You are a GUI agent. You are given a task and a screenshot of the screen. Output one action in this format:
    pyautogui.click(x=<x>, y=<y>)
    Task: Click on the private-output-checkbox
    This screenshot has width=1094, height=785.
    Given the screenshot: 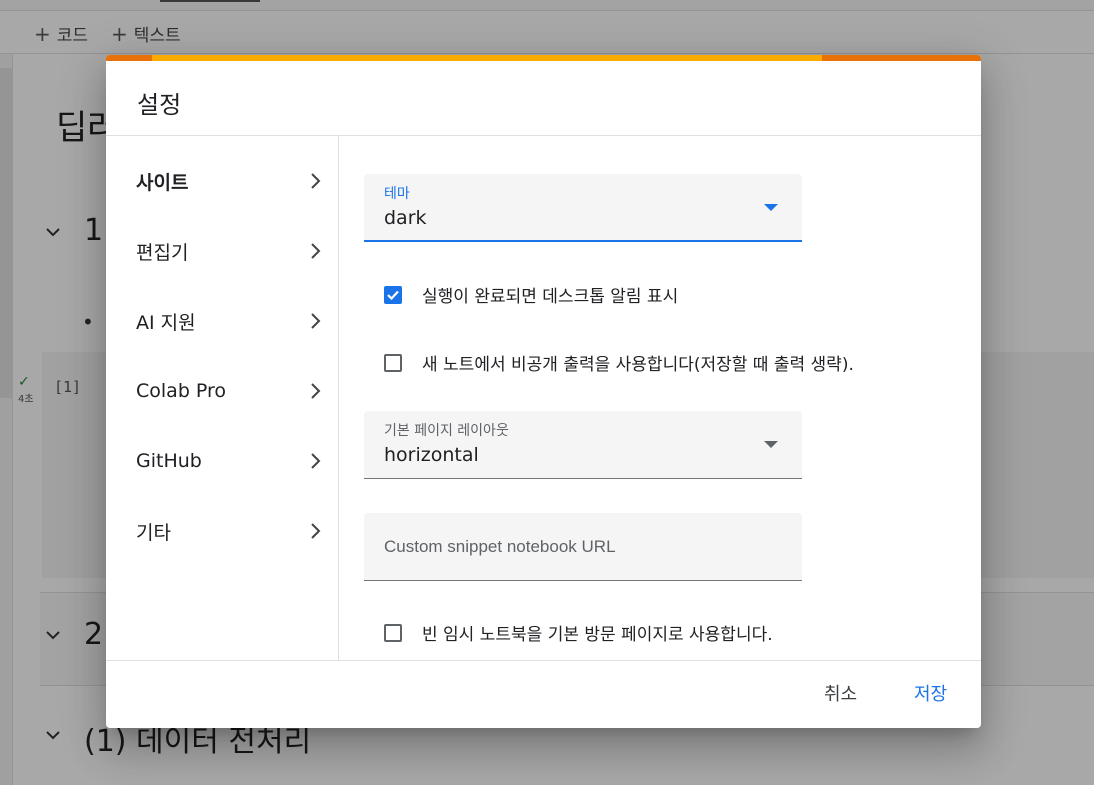 What is the action you would take?
    pyautogui.click(x=393, y=362)
    